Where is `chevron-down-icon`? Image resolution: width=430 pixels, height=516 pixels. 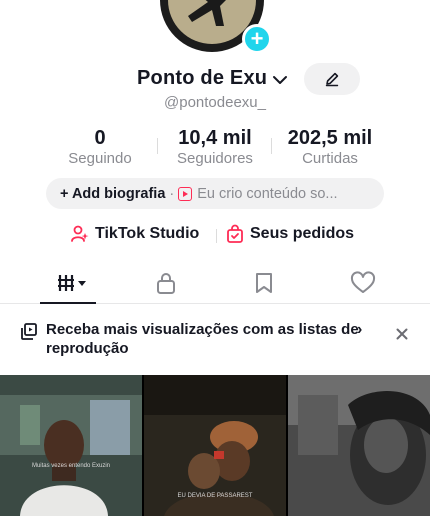 chevron-down-icon is located at coordinates (280, 80).